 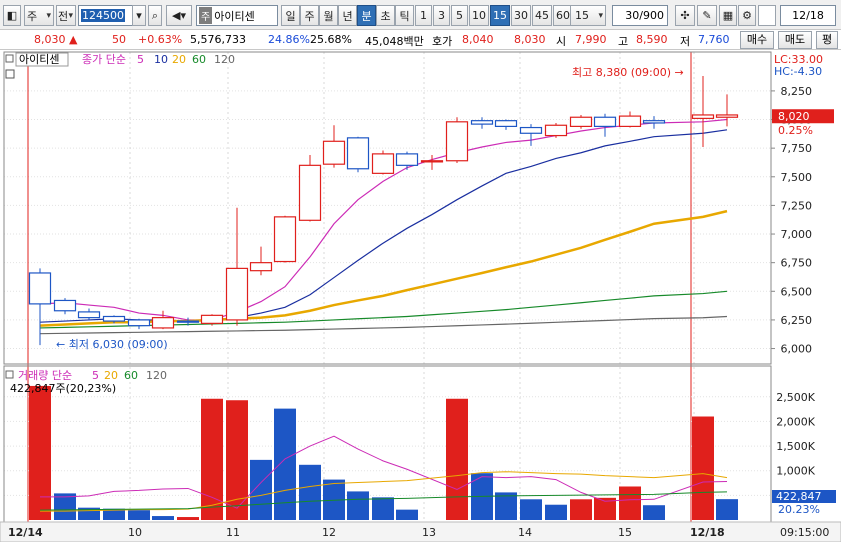 I want to click on time-axis-label: 12/14, so click(x=25, y=532).